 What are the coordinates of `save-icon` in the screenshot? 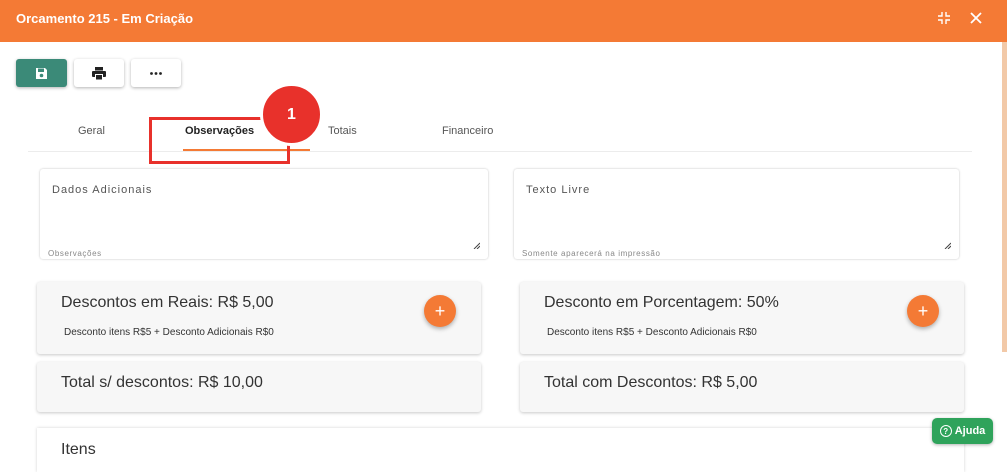 It's located at (41, 73).